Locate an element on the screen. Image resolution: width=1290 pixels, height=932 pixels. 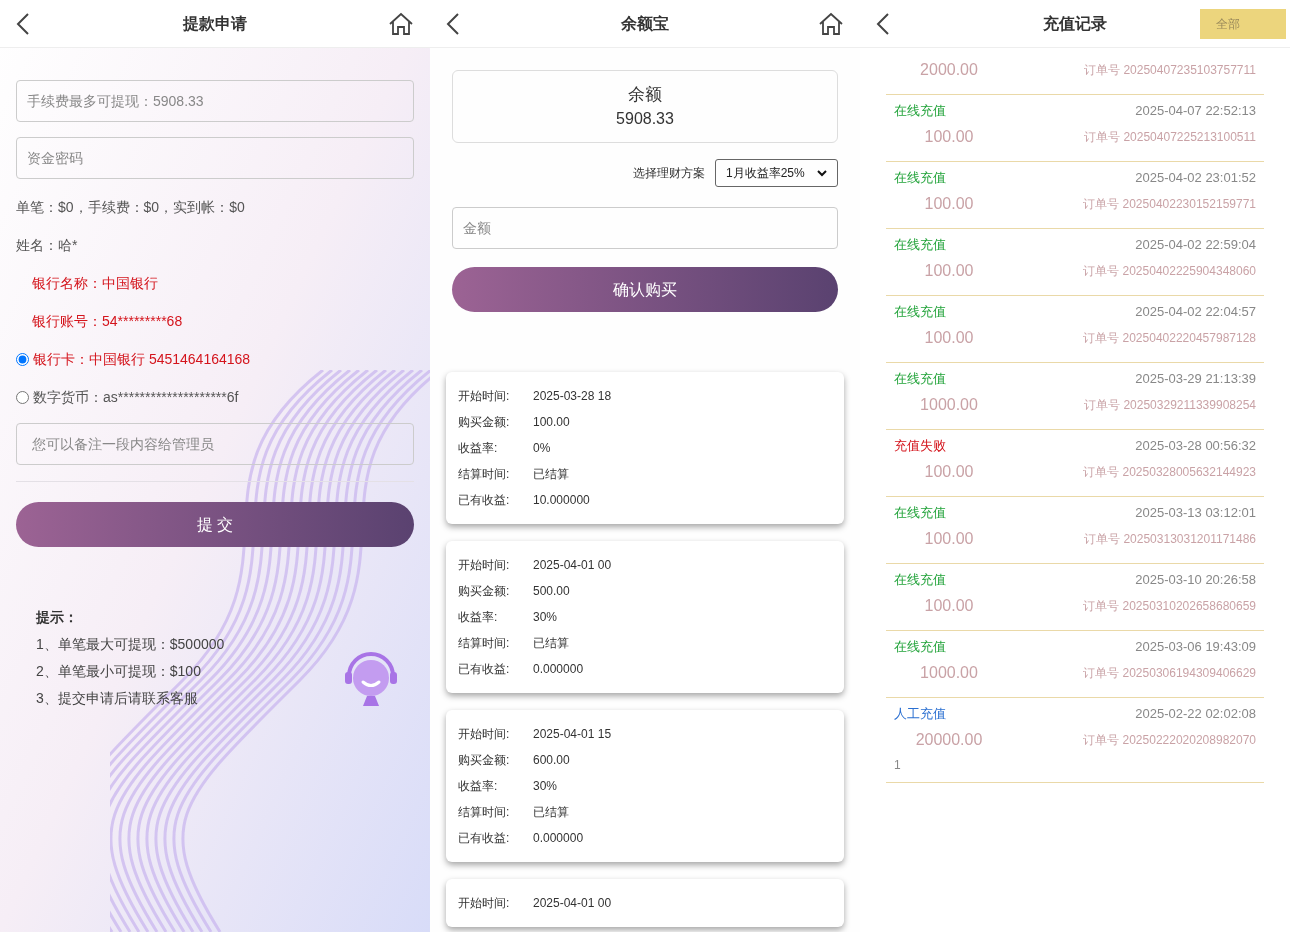
page-title: 提款申请 is located at coordinates (215, 23).